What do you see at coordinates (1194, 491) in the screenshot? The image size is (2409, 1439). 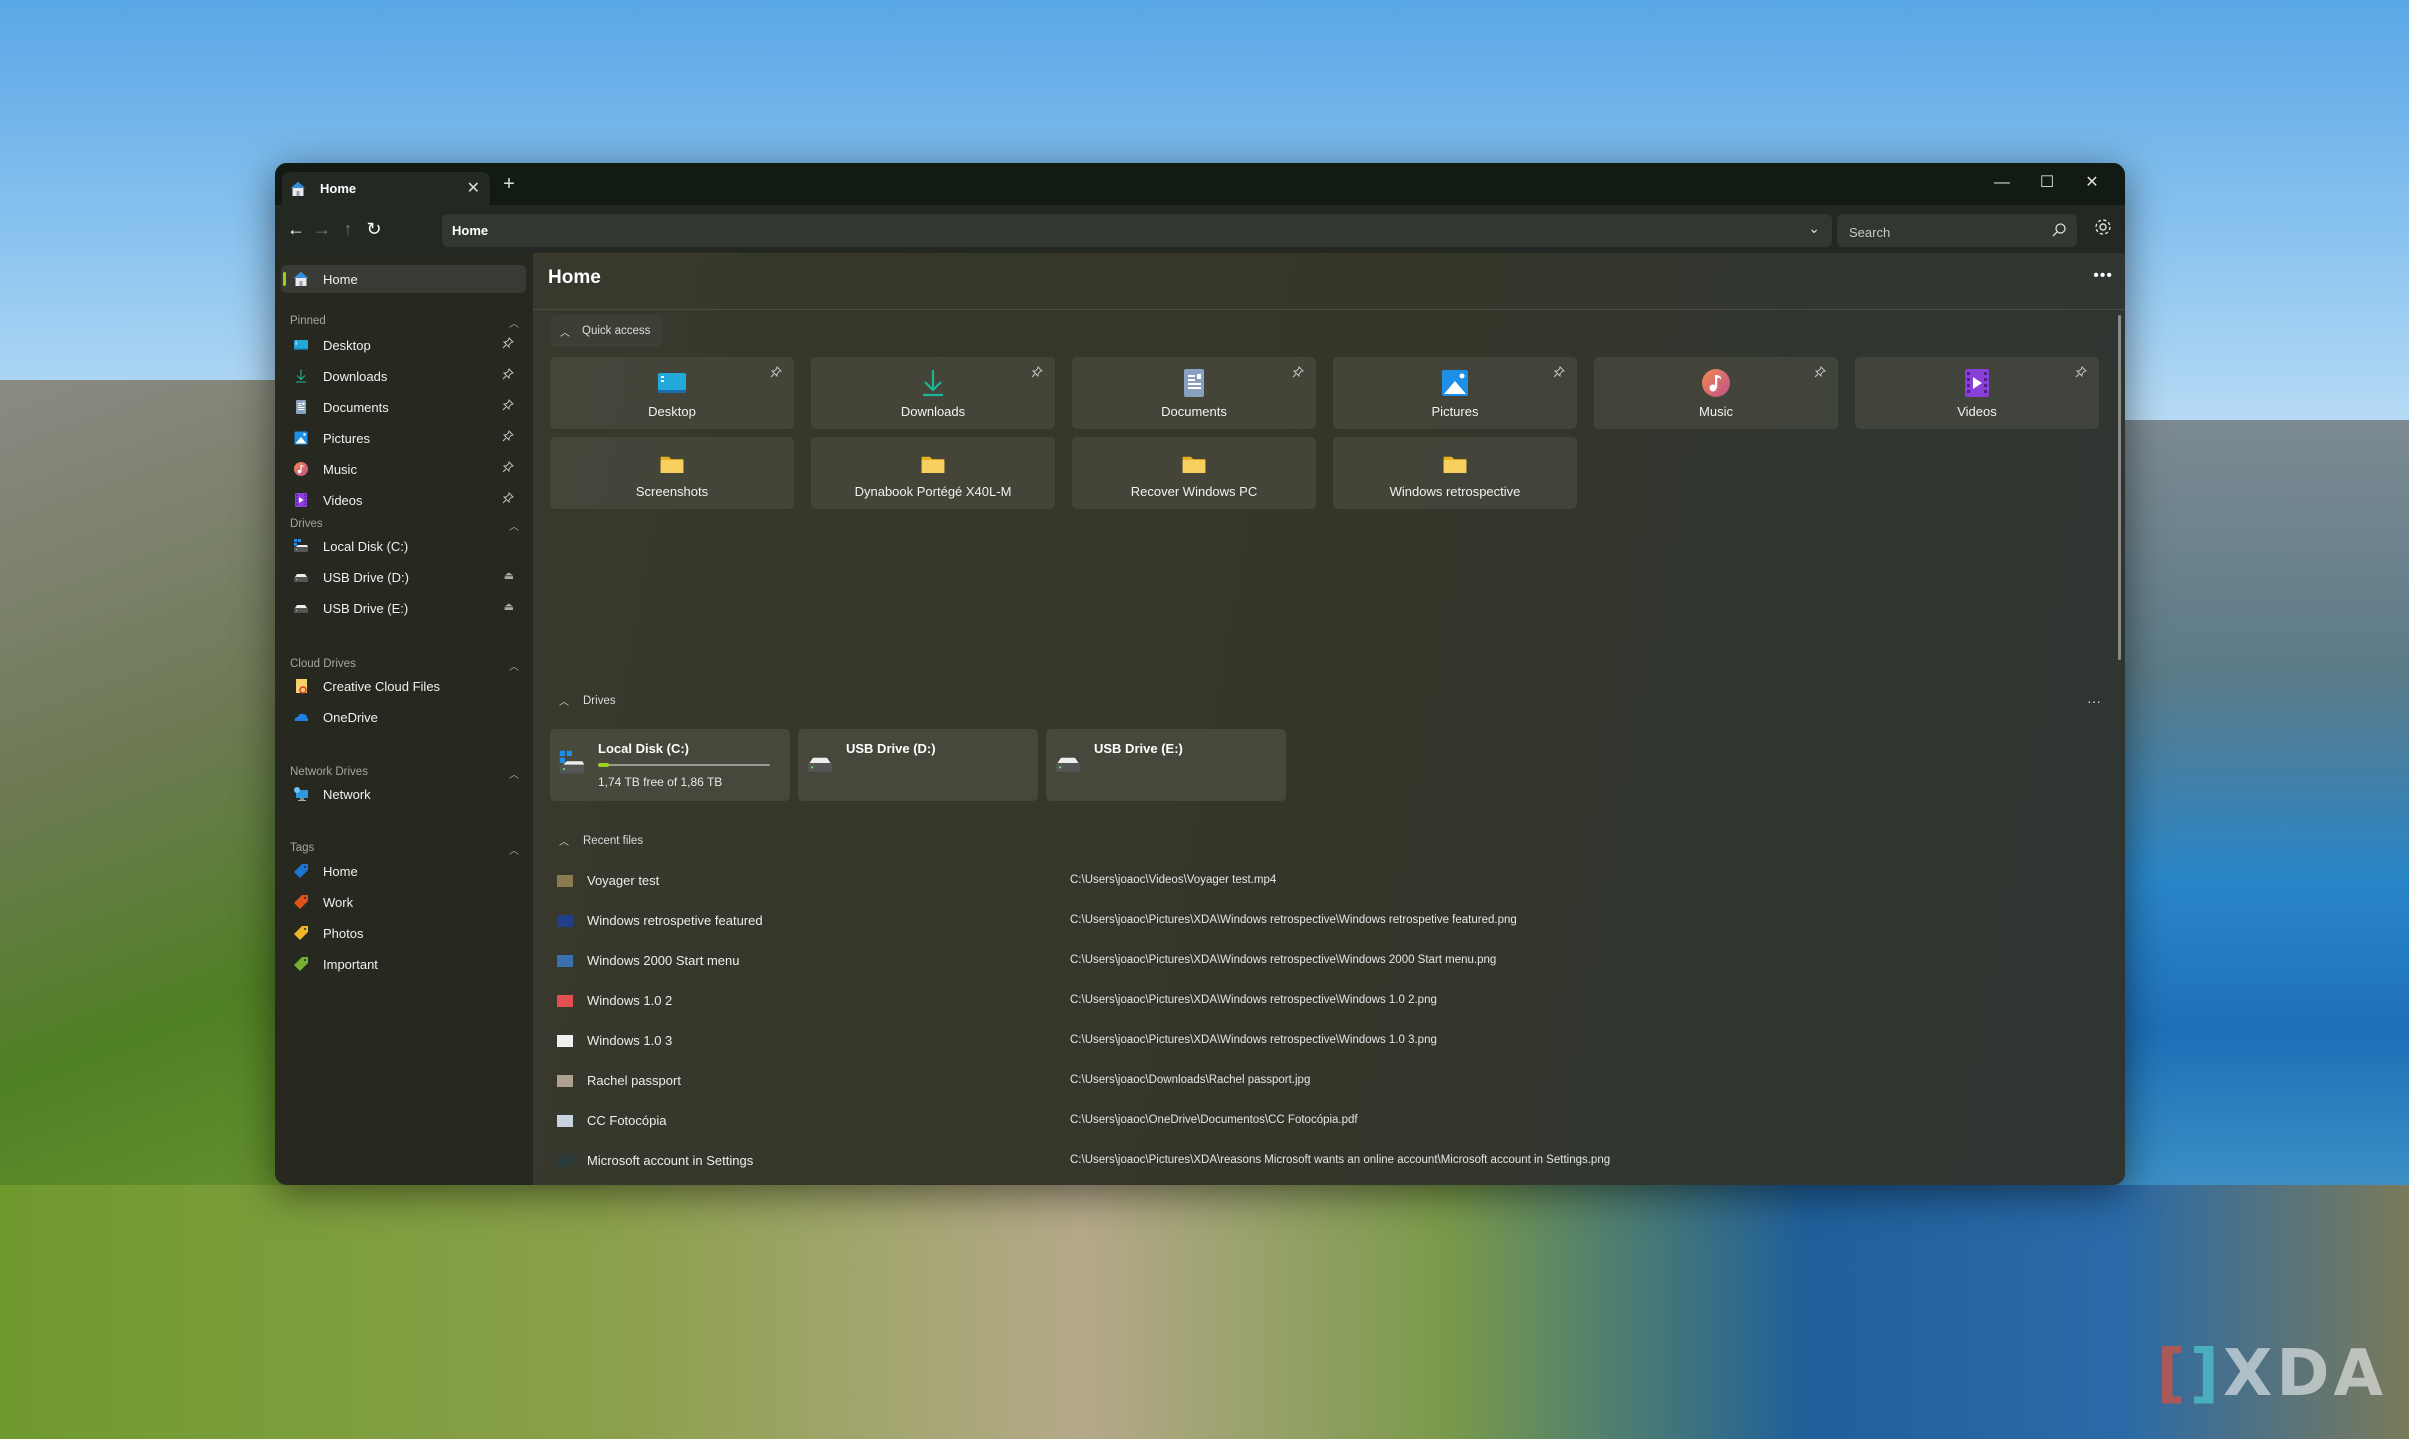 I see `tile-label: Recover Windows PC` at bounding box center [1194, 491].